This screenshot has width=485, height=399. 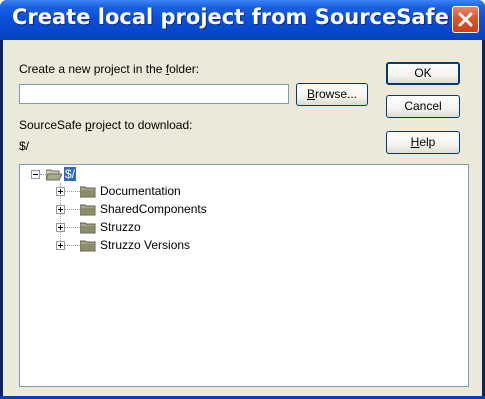 What do you see at coordinates (145, 245) in the screenshot?
I see `tree-item-label: Struzzo Versions` at bounding box center [145, 245].